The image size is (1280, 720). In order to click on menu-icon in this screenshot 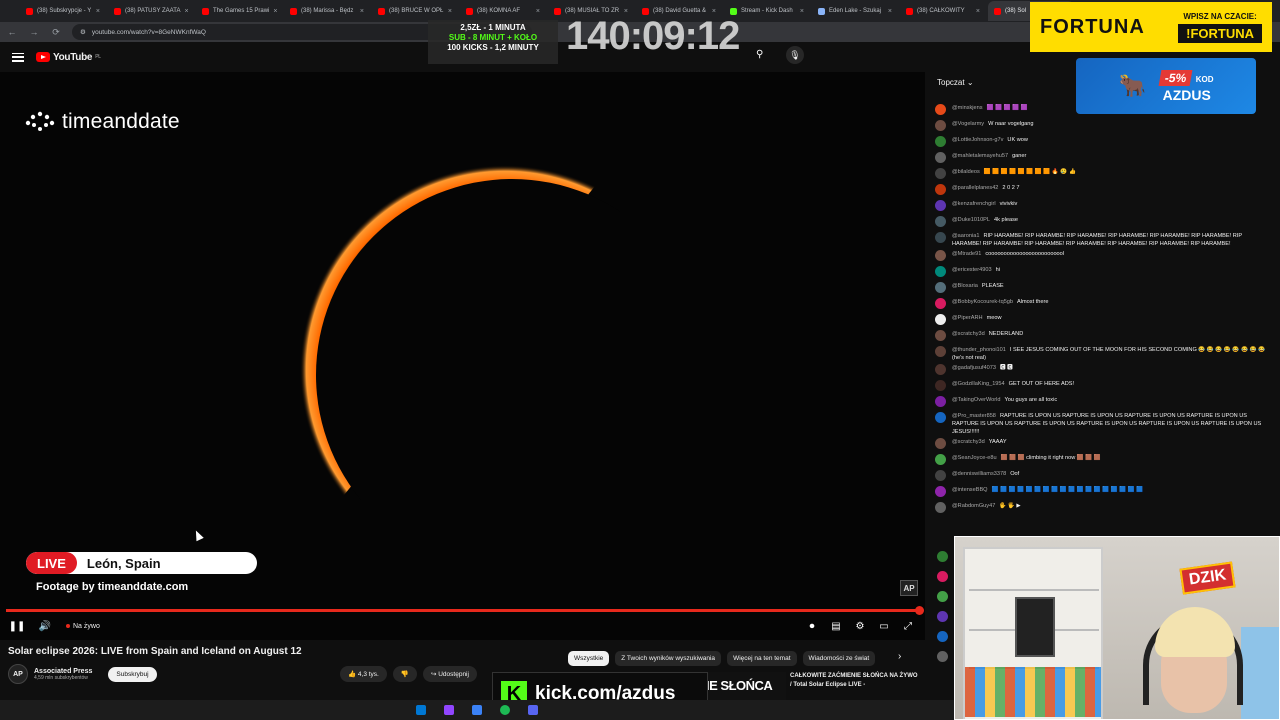, I will do `click(18, 57)`.